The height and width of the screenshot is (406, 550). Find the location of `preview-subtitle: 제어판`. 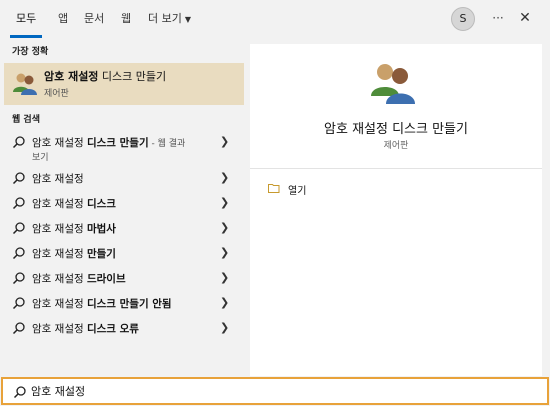

preview-subtitle: 제어판 is located at coordinates (396, 146).